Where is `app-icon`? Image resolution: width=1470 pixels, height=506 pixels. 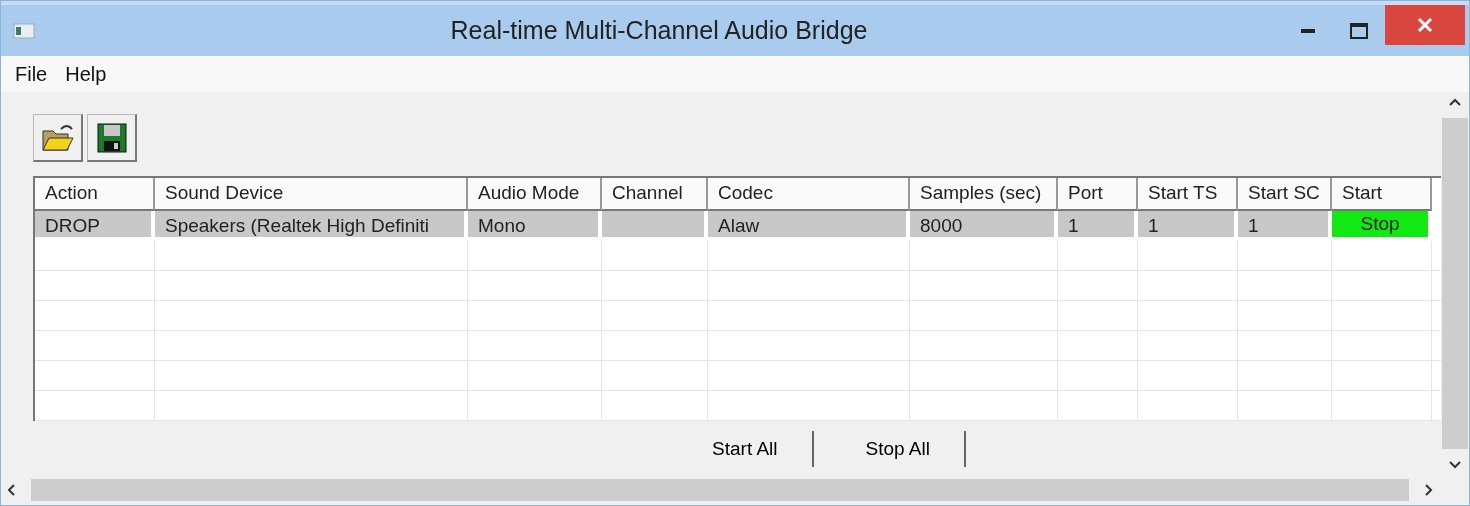 app-icon is located at coordinates (24, 30).